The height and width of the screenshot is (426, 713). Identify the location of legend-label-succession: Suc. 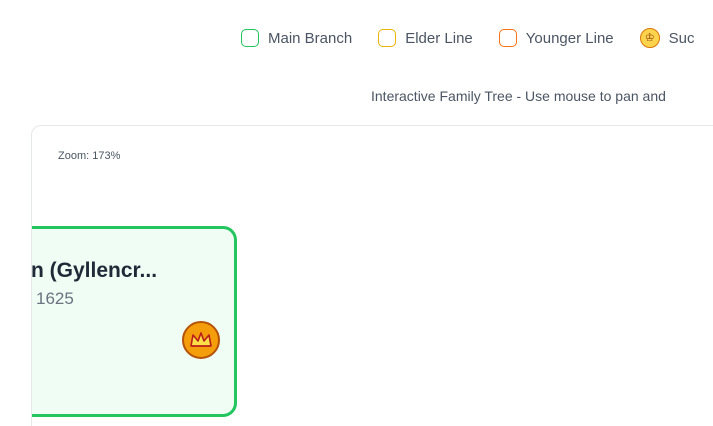
(681, 38).